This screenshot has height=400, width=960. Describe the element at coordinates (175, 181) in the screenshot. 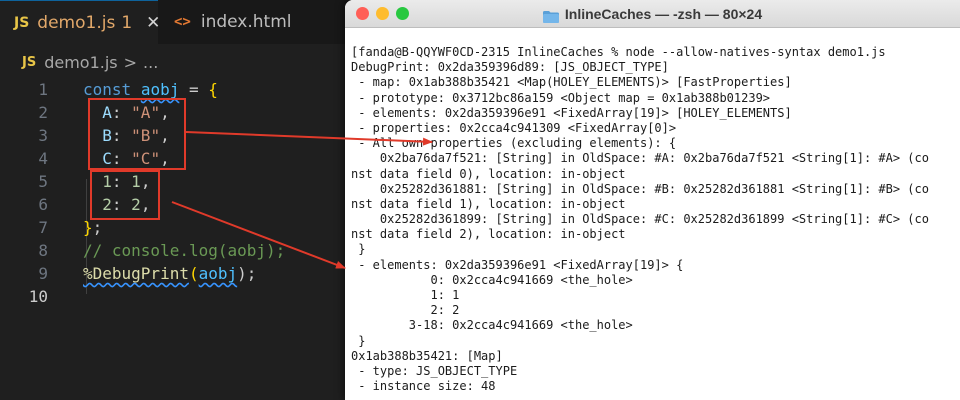

I see `code-line: 5 1: 1,` at that location.